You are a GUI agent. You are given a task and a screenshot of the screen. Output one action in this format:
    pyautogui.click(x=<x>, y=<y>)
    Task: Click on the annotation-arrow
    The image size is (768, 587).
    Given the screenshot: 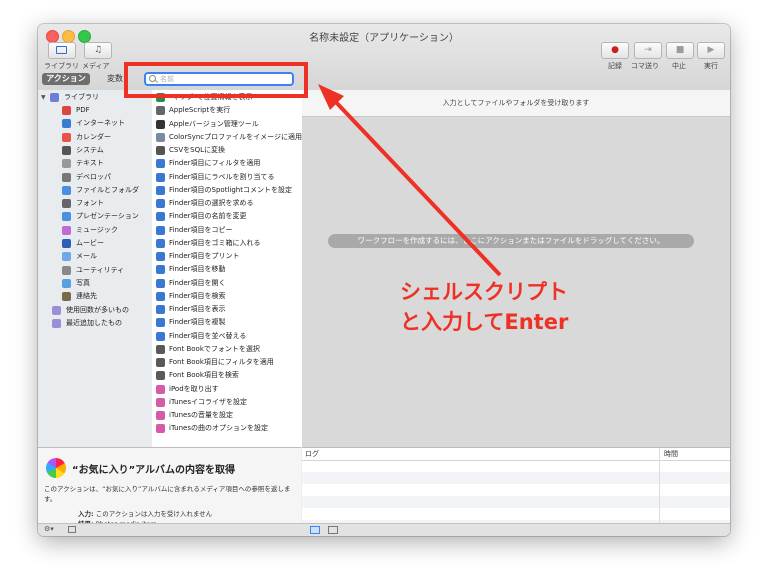 What is the action you would take?
    pyautogui.click(x=410, y=180)
    